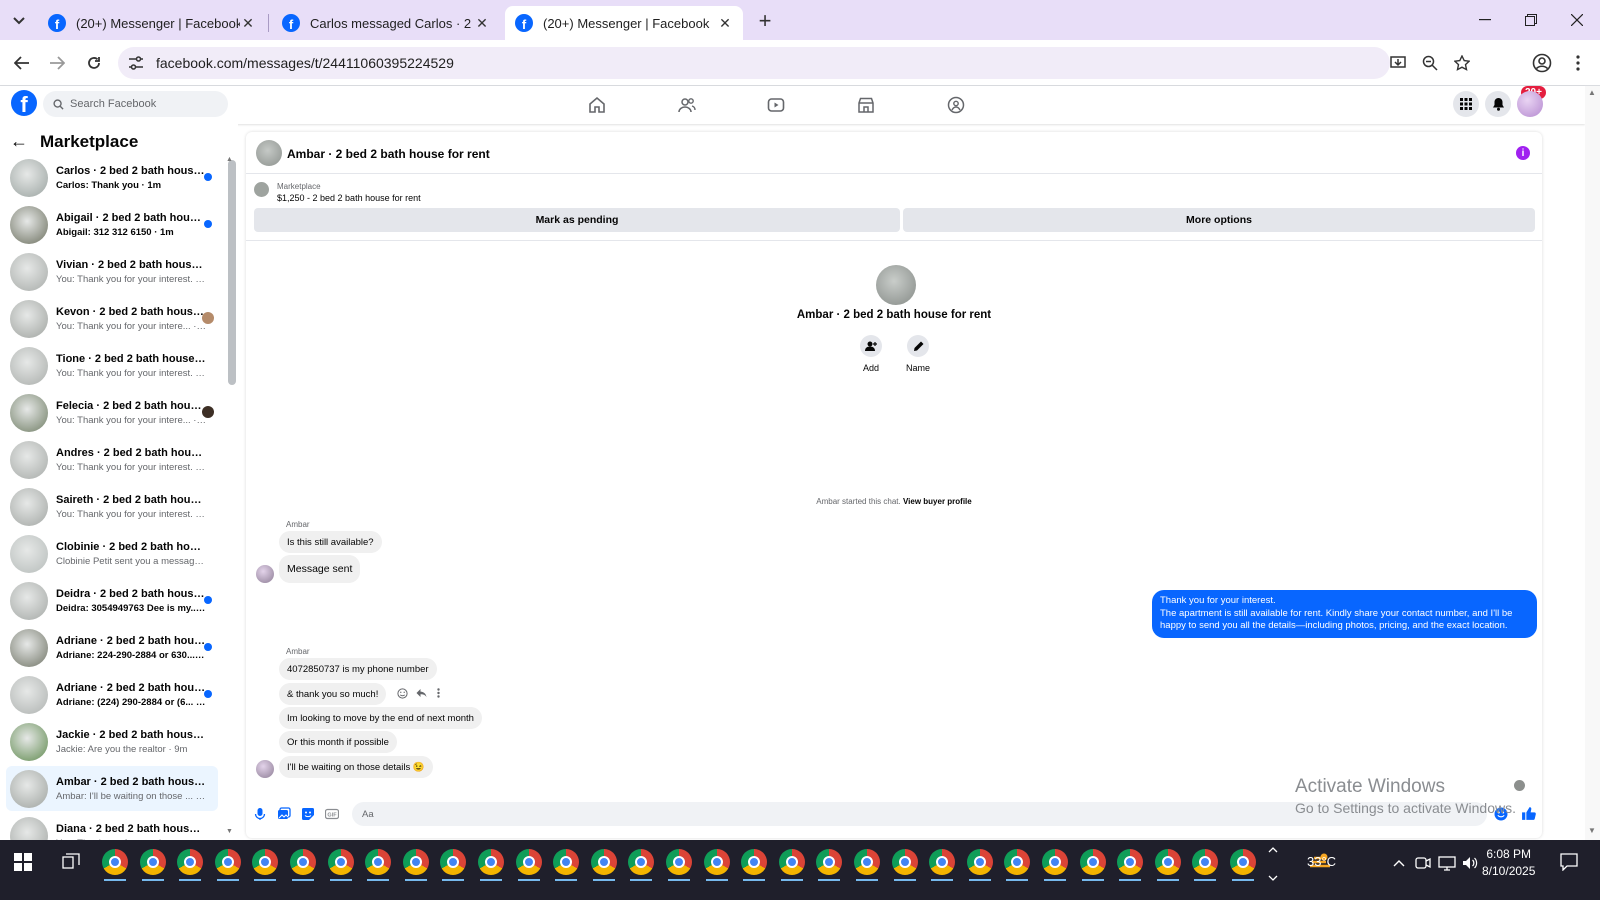 This screenshot has height=900, width=1600. Describe the element at coordinates (765, 21) in the screenshot. I see `new-tab-button: +` at that location.